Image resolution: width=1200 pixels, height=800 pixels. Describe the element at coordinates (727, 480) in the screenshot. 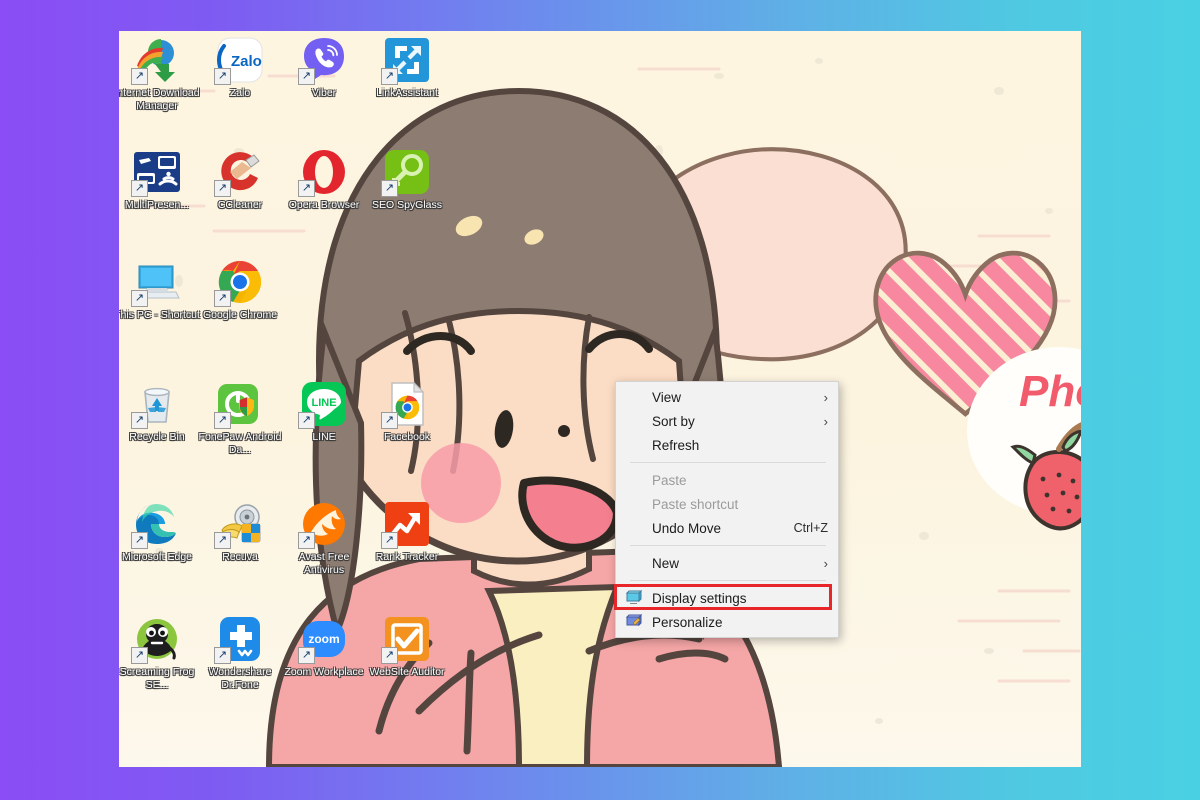

I see `context-menu-item-paste: Paste` at that location.